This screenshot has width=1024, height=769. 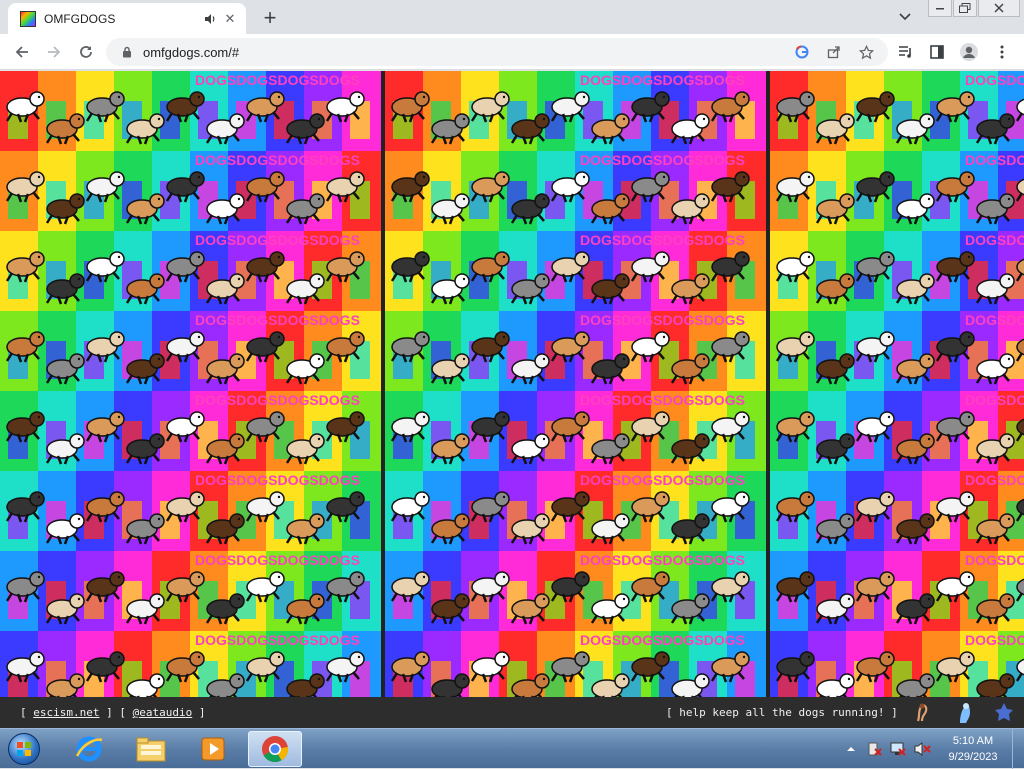 I want to click on start-button, so click(x=24, y=749).